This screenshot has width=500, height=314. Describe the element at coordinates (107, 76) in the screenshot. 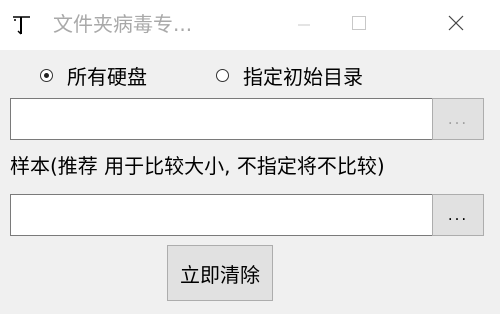

I see `radio-all-drives-label: 所有硬盘` at that location.